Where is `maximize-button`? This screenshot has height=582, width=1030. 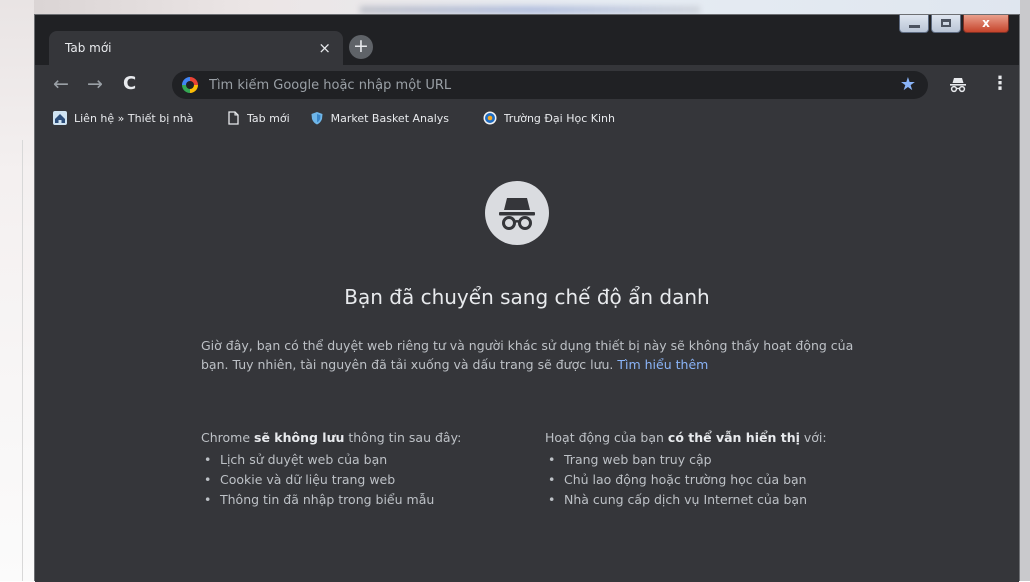
maximize-button is located at coordinates (946, 24).